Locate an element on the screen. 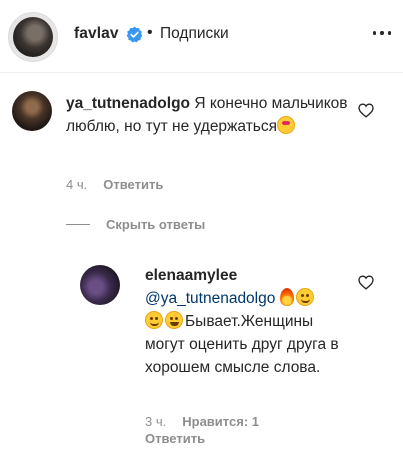 This screenshot has width=403, height=469. comment-username: ya_tutnenadolgo is located at coordinates (128, 103).